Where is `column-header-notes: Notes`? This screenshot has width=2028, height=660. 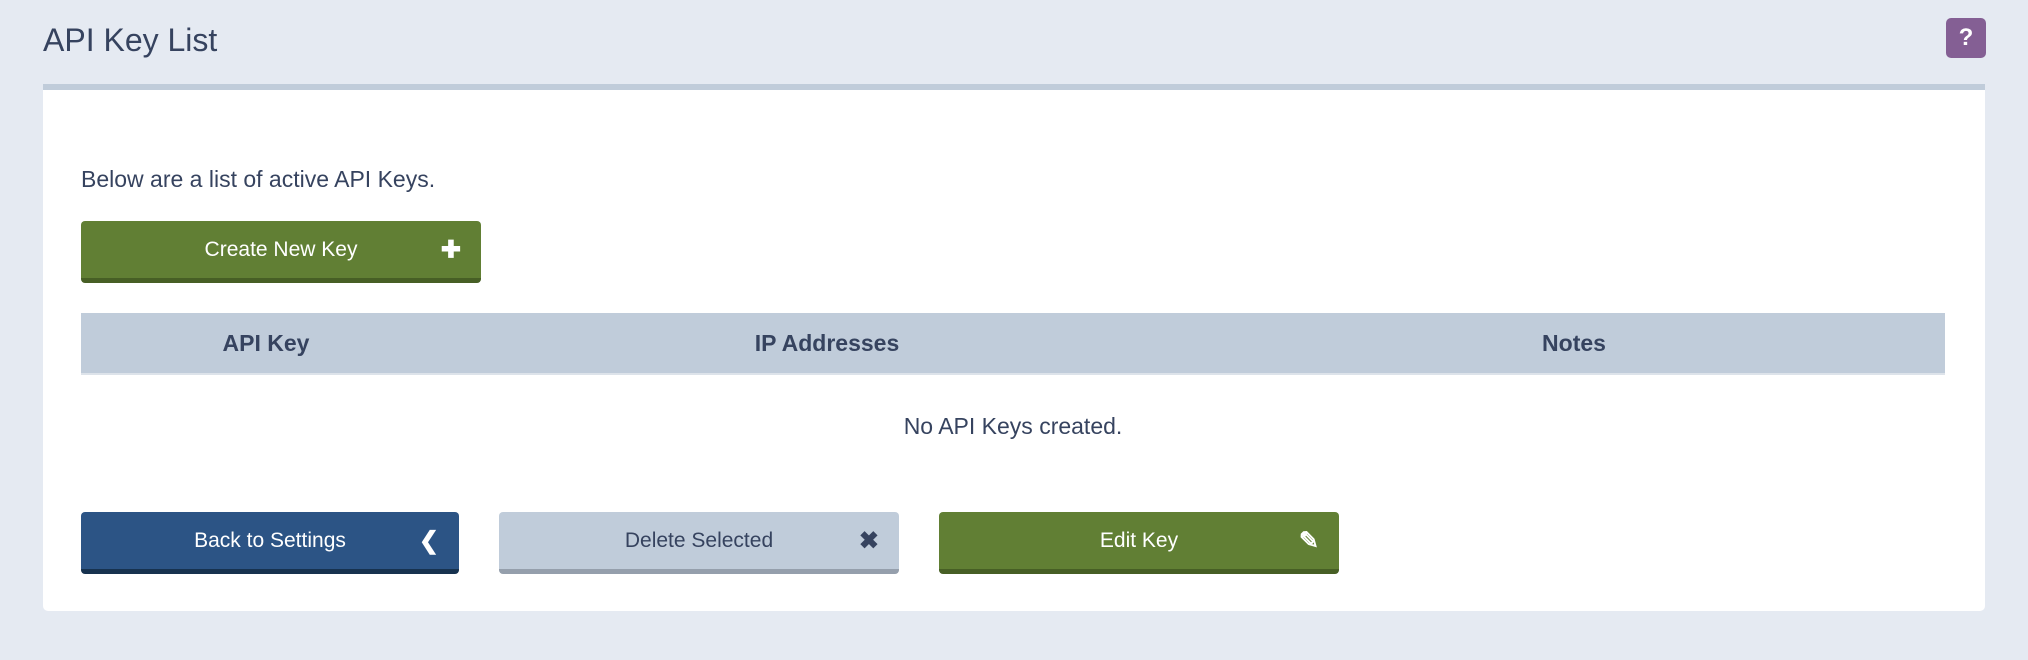
column-header-notes: Notes is located at coordinates (1574, 344).